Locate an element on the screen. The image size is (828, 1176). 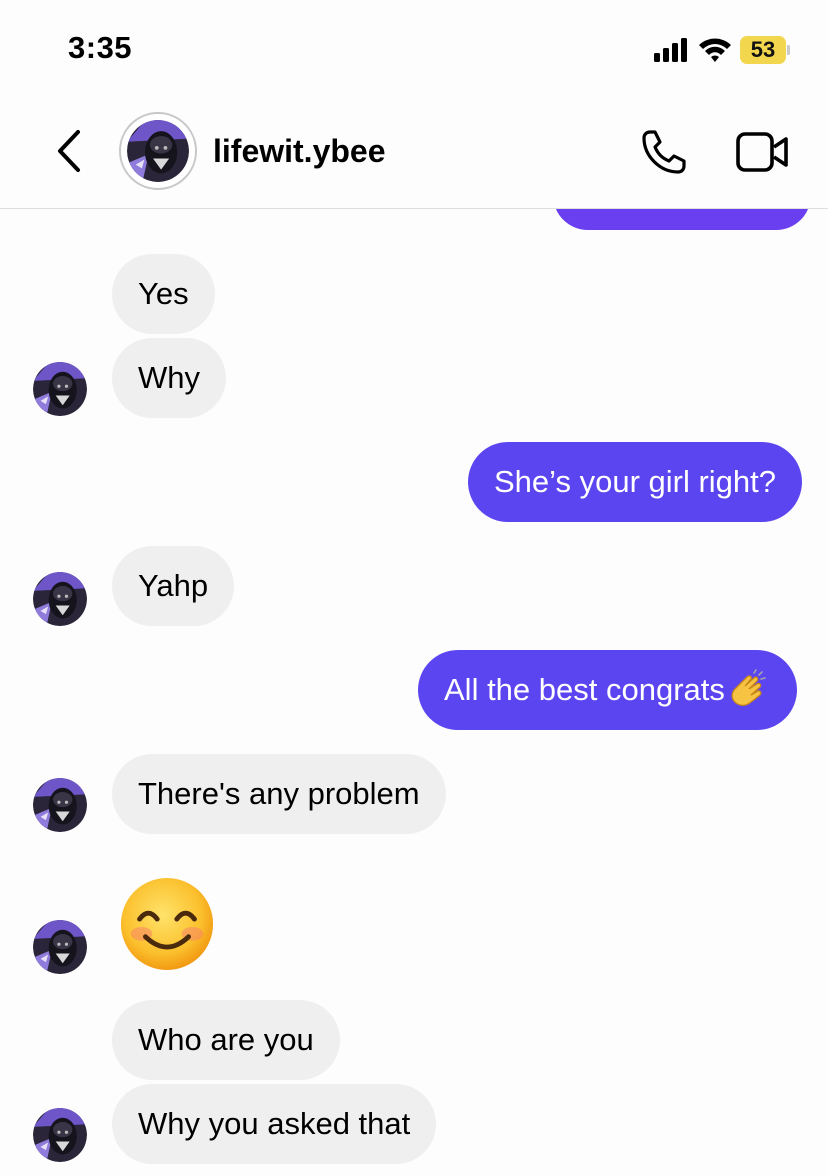
chat-header: lifewit.ybee is located at coordinates (414, 154).